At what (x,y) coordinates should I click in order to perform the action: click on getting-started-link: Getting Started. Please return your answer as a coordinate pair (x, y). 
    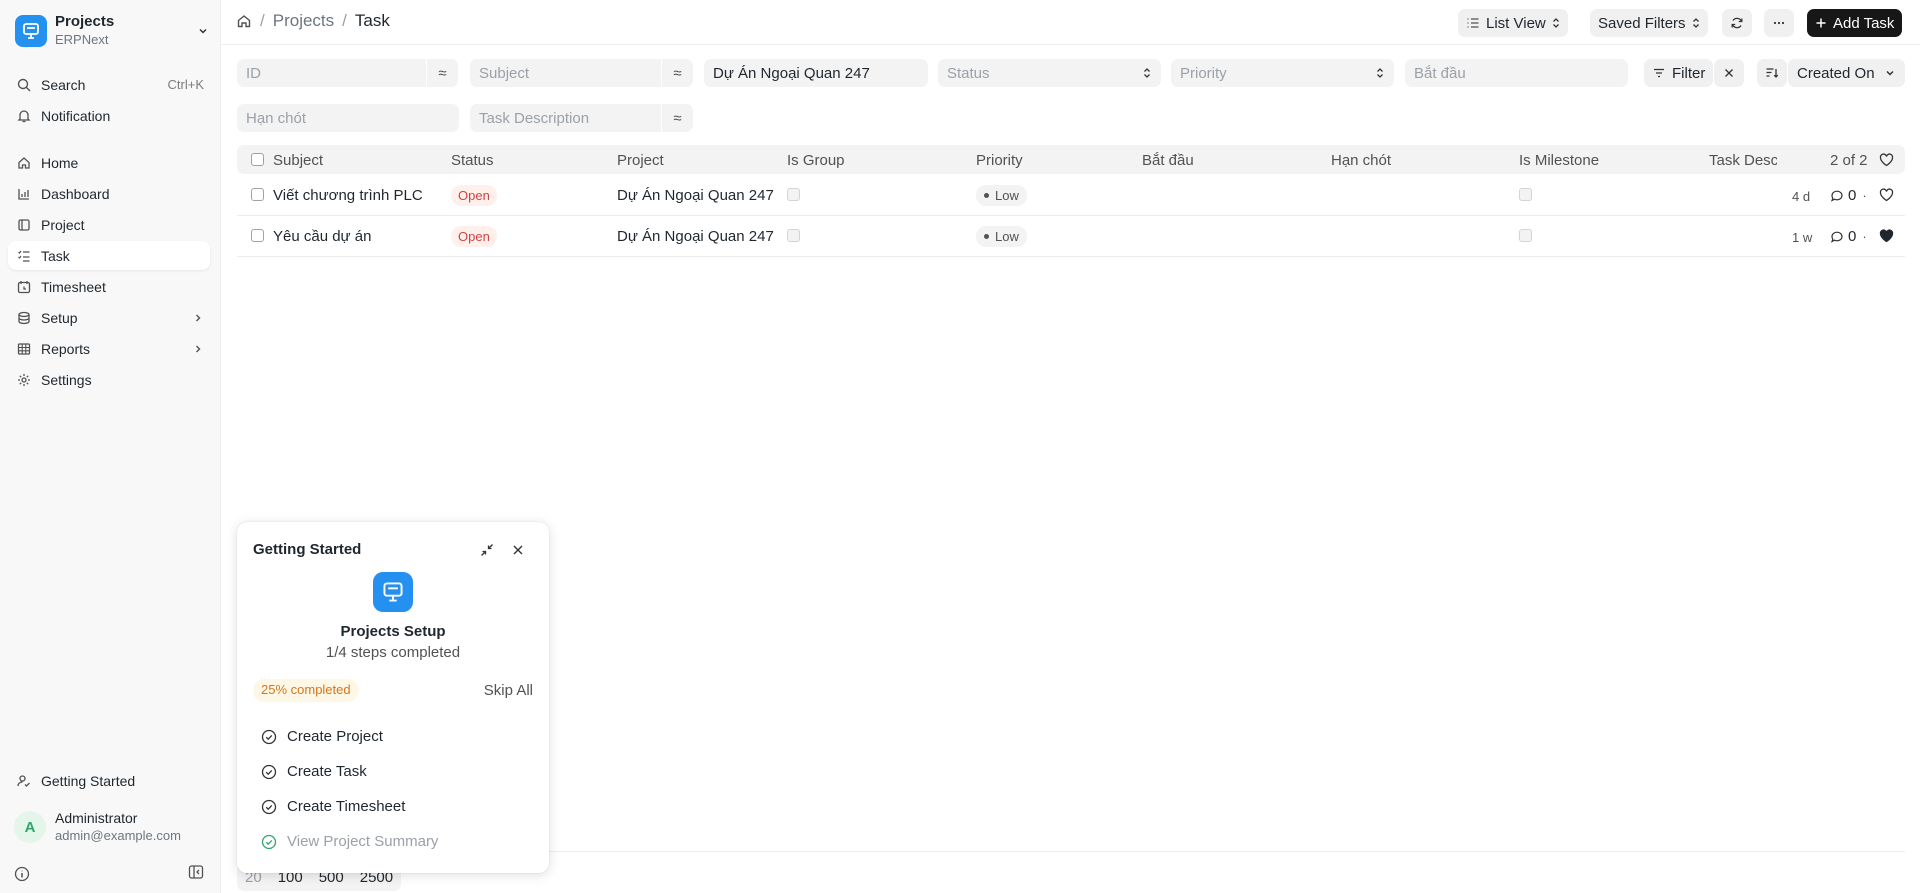
    Looking at the image, I should click on (109, 780).